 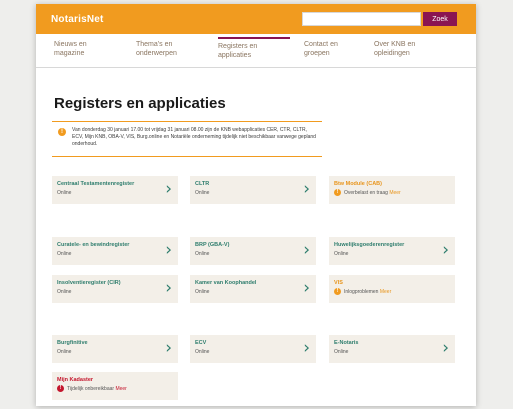 I want to click on search-button: Zoek, so click(x=440, y=19).